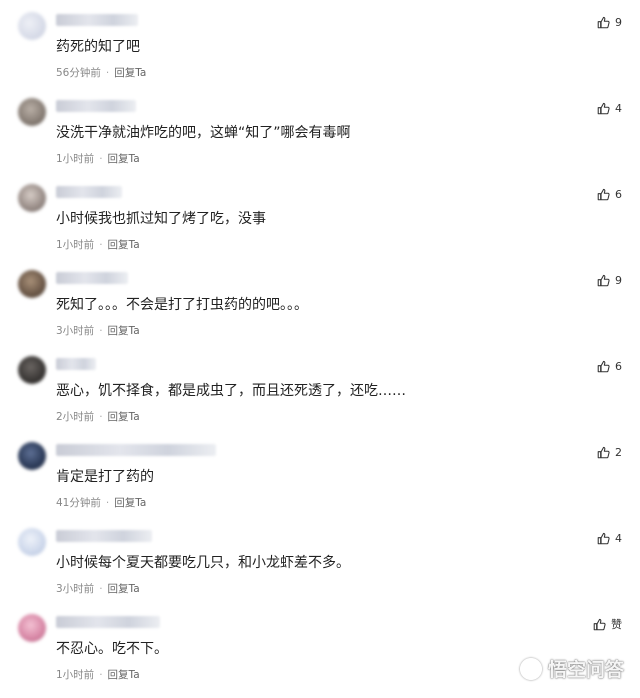 The width and height of the screenshot is (640, 698). I want to click on like-button: 赞, so click(607, 624).